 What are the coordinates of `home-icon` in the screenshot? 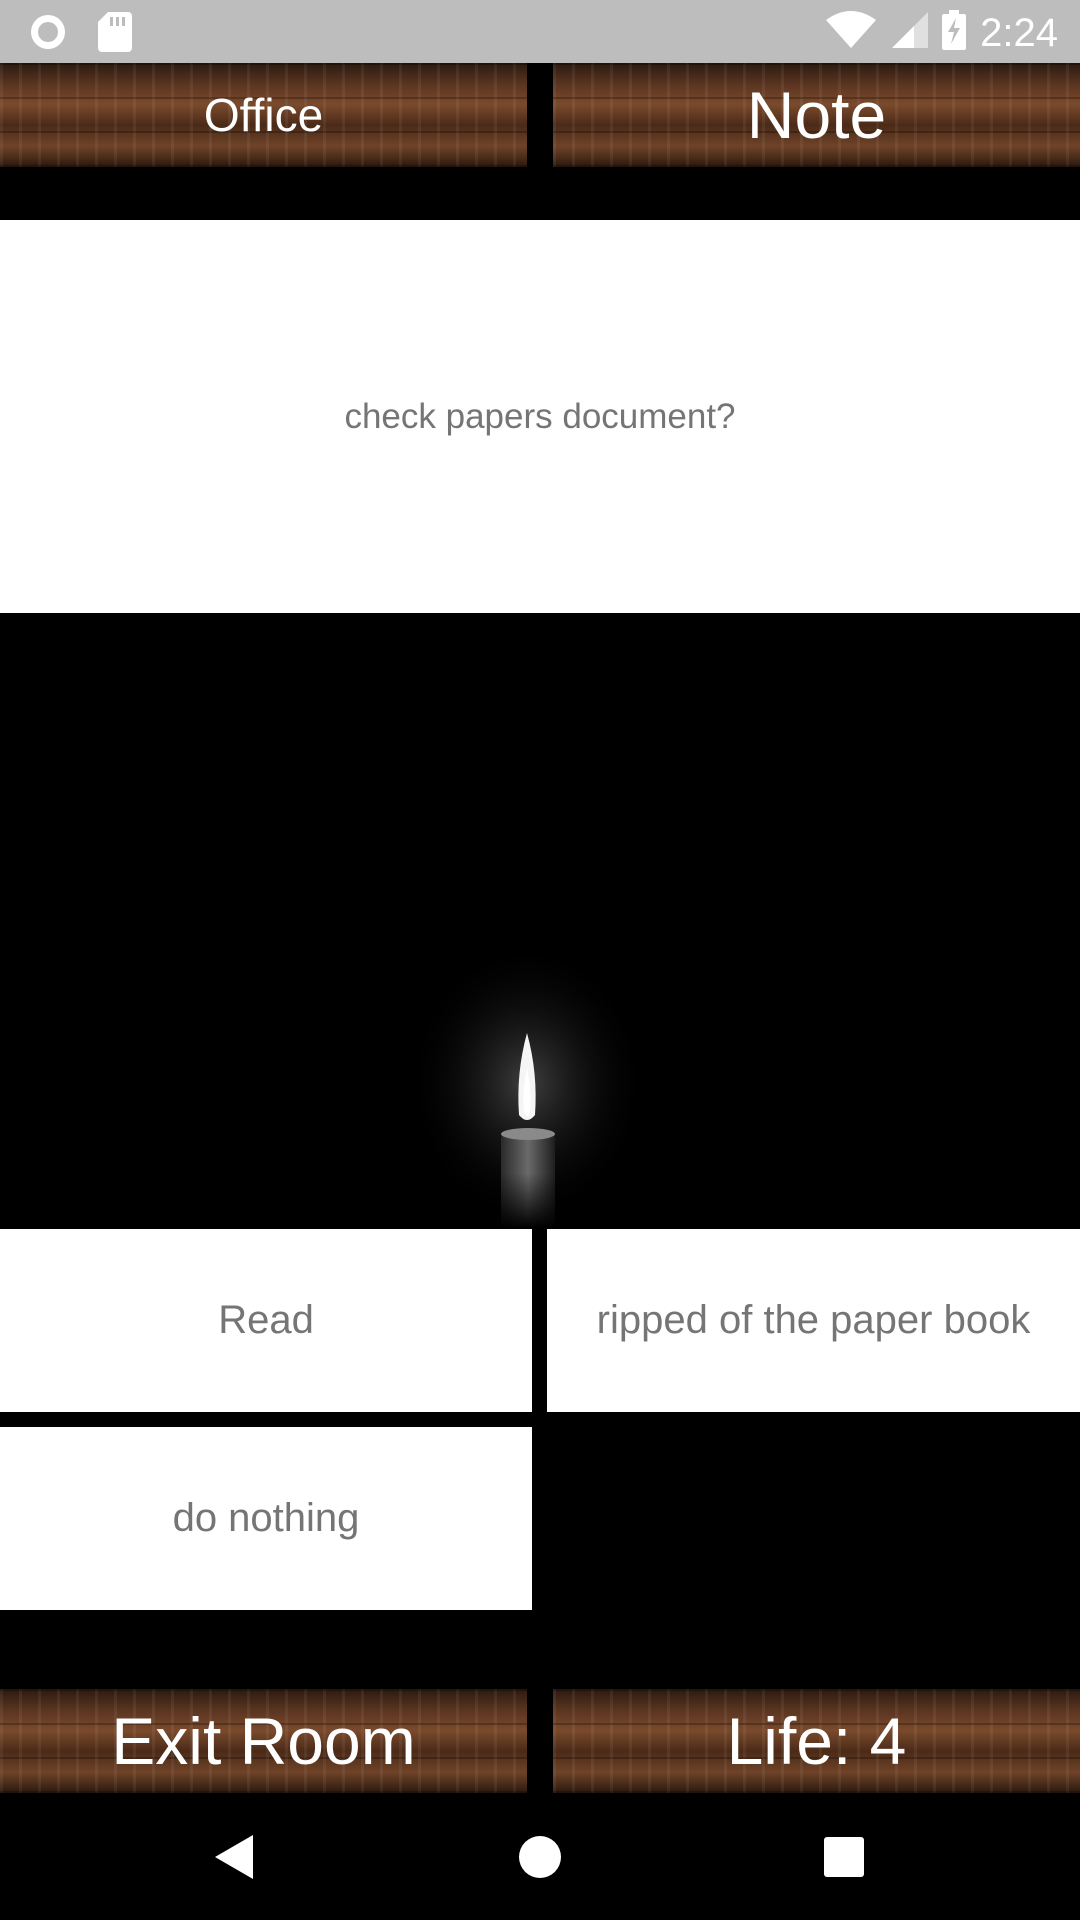 It's located at (540, 1856).